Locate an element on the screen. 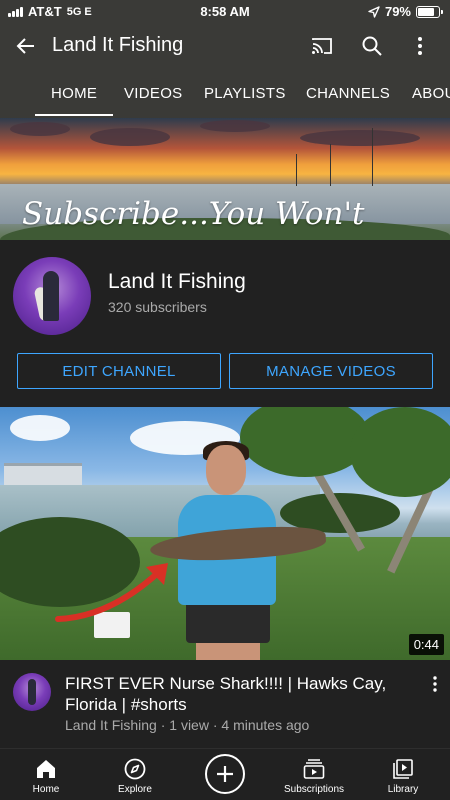  nav-library: Library is located at coordinates (403, 774).